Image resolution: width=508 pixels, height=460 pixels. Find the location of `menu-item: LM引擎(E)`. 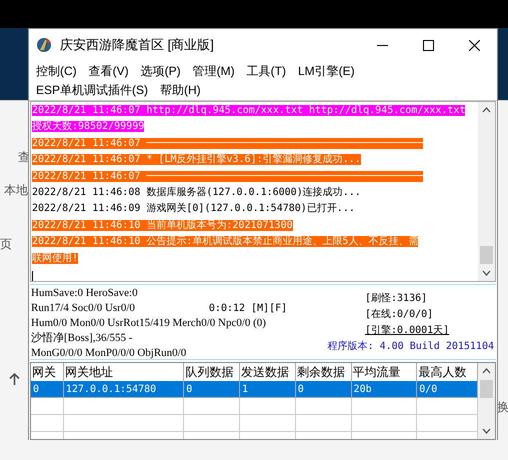

menu-item: LM引擎(E) is located at coordinates (326, 70).